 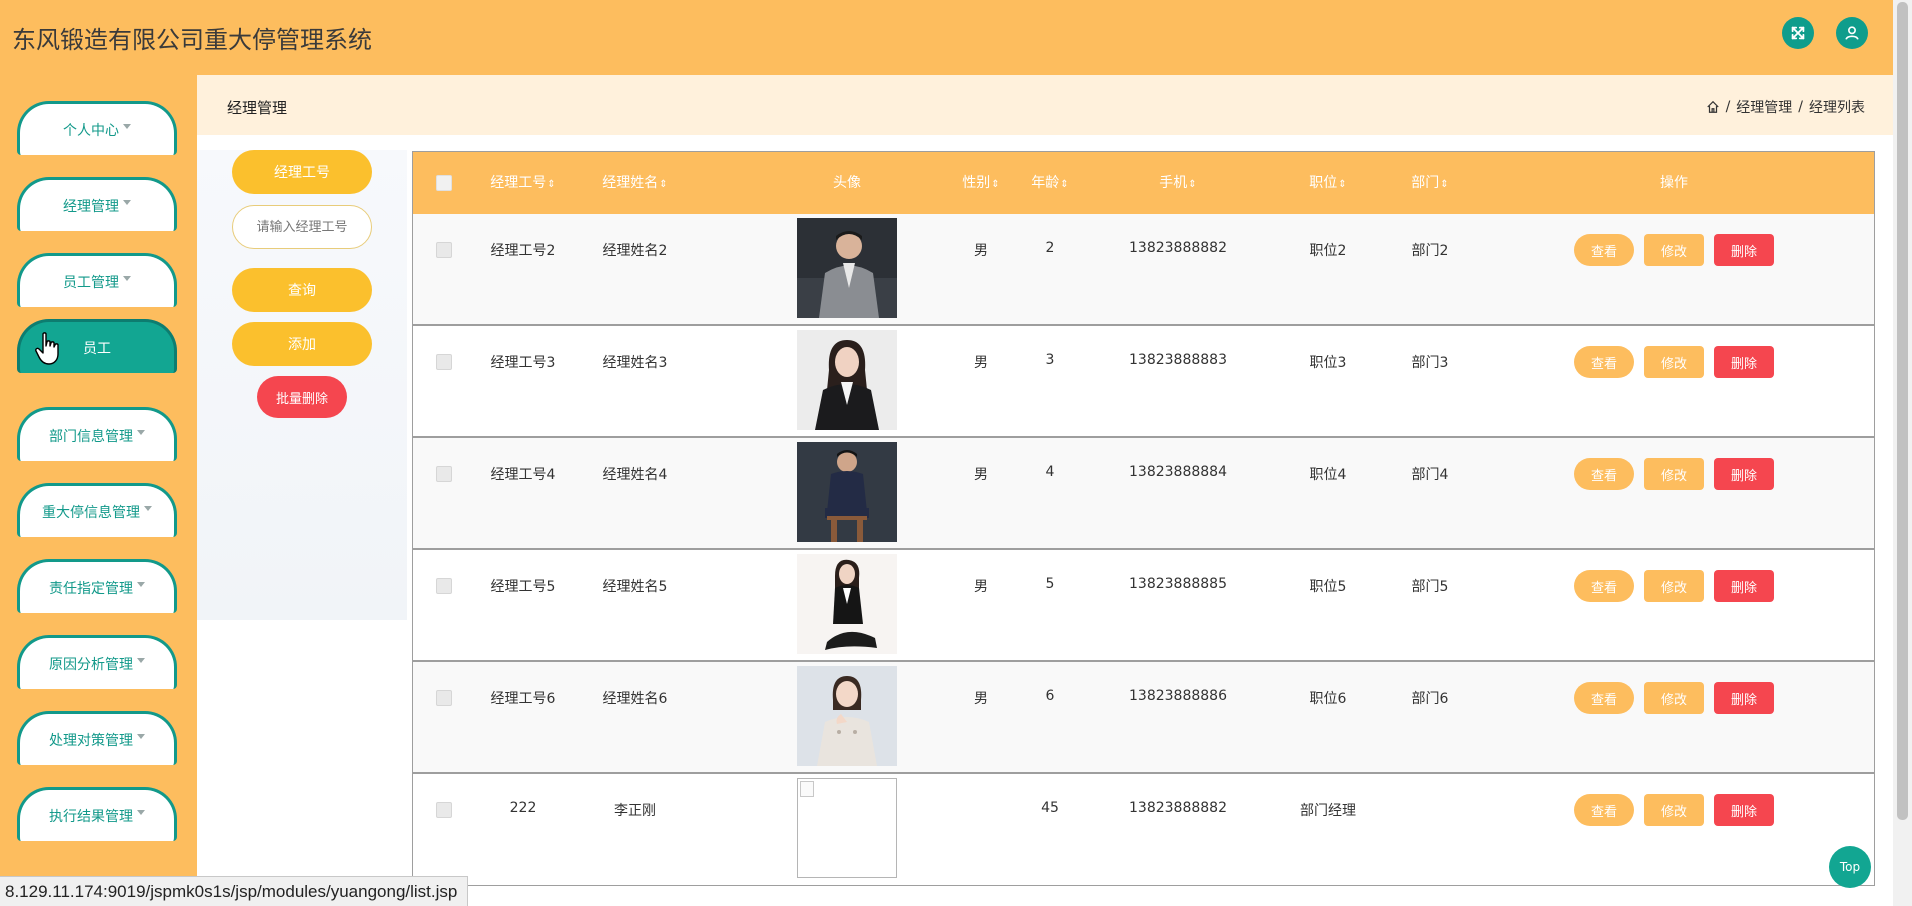 I want to click on hand-cursor-icon, so click(x=47, y=348).